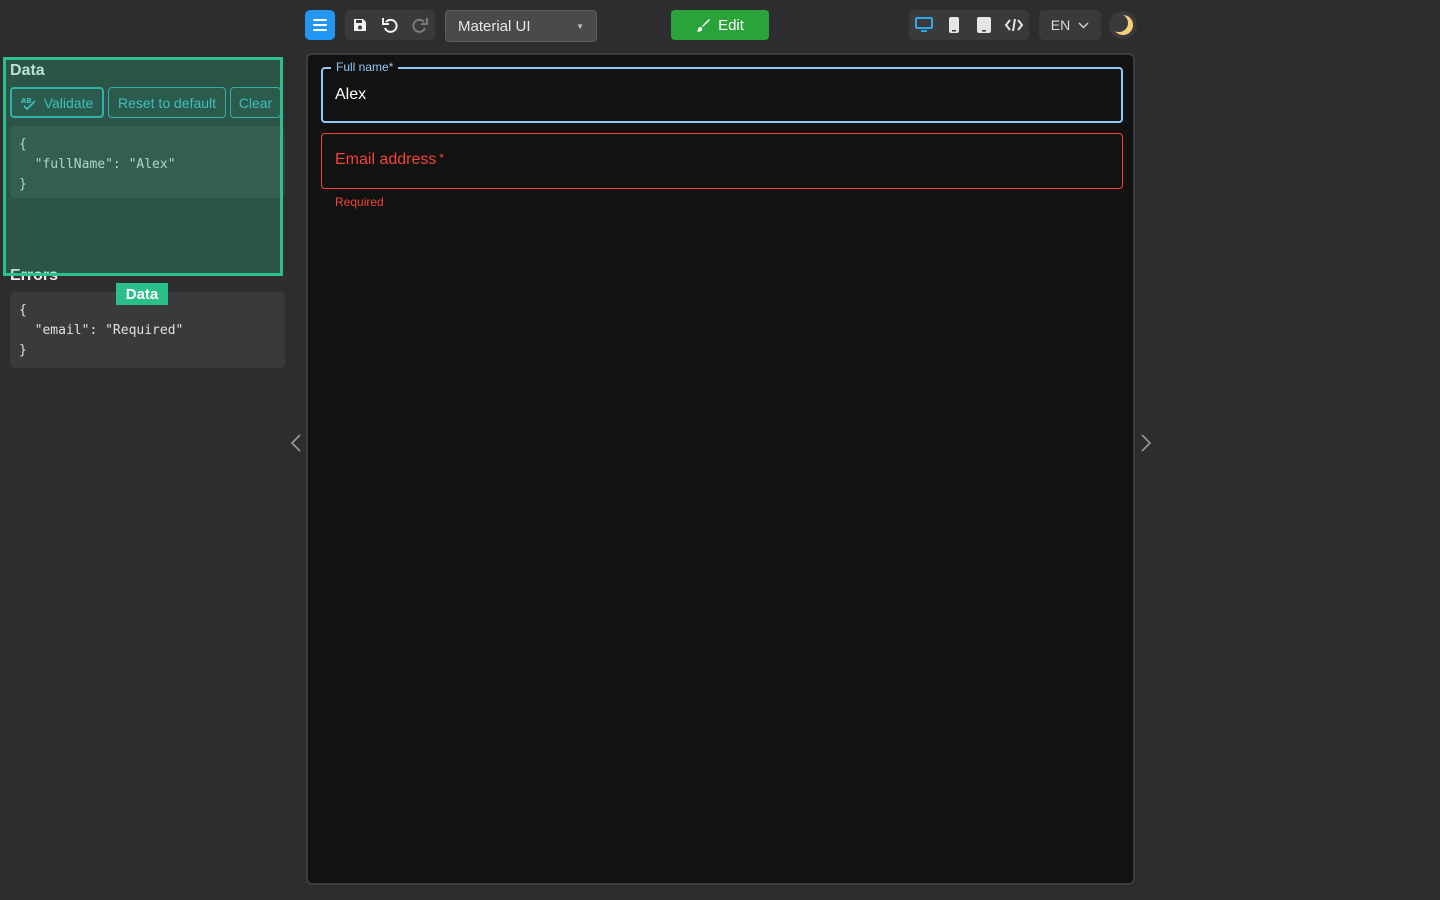  I want to click on full-name-label: Full name*, so click(365, 67).